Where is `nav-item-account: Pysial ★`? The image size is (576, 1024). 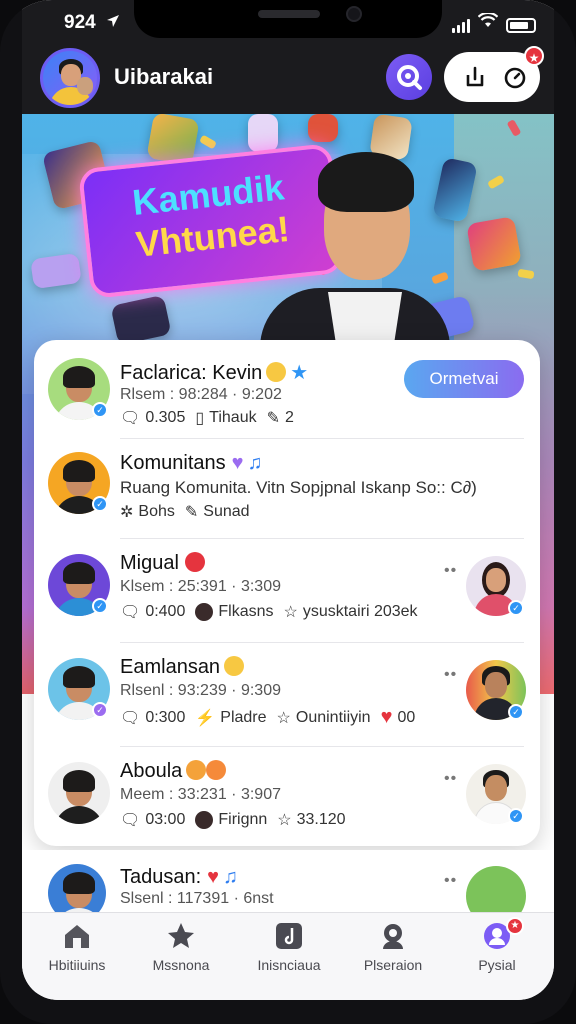
nav-item-account: Pysial ★ is located at coordinates (497, 945).